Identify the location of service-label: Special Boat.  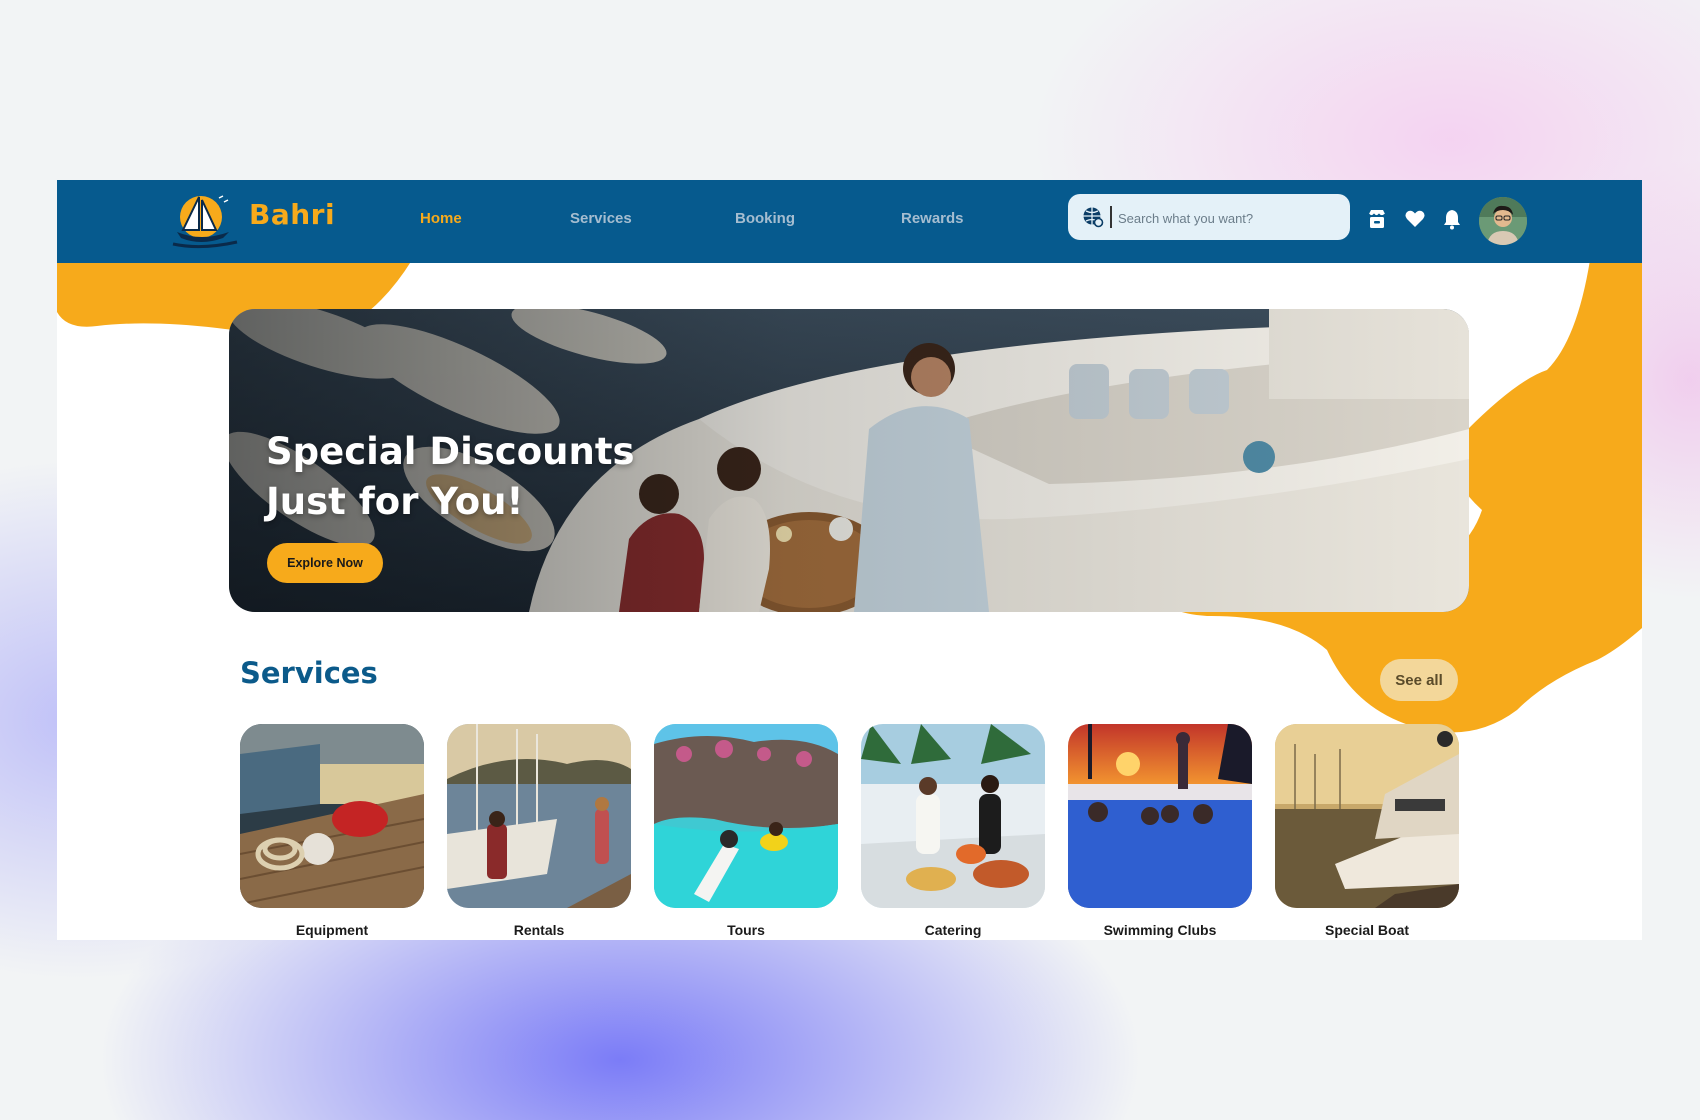
(1367, 930).